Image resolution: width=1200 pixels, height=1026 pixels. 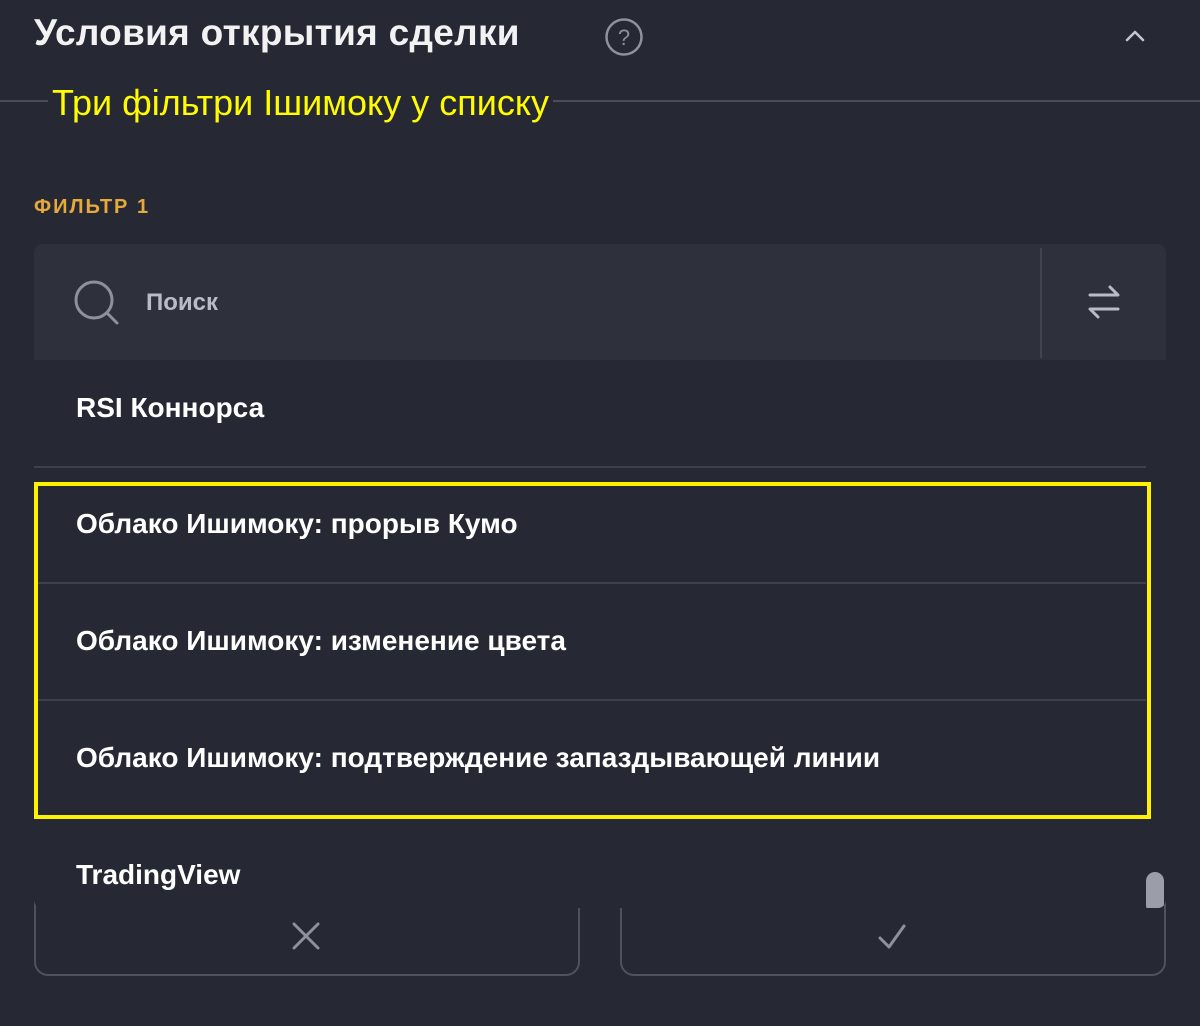 I want to click on search-bar, so click(x=600, y=302).